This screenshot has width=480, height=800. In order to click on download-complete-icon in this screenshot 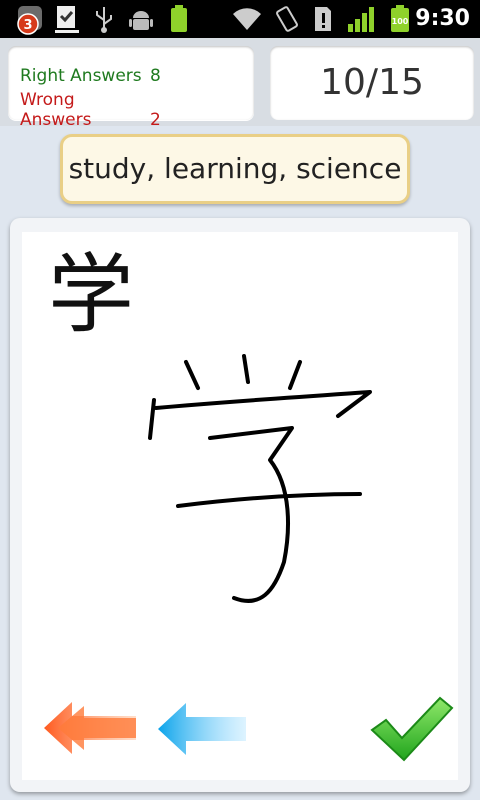, I will do `click(67, 19)`.